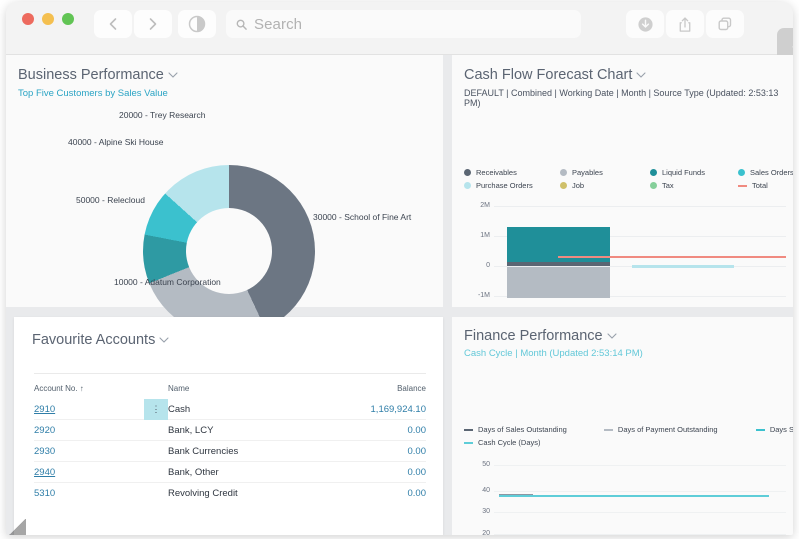 This screenshot has width=799, height=539. I want to click on y-tick-1m: 1M, so click(485, 235).